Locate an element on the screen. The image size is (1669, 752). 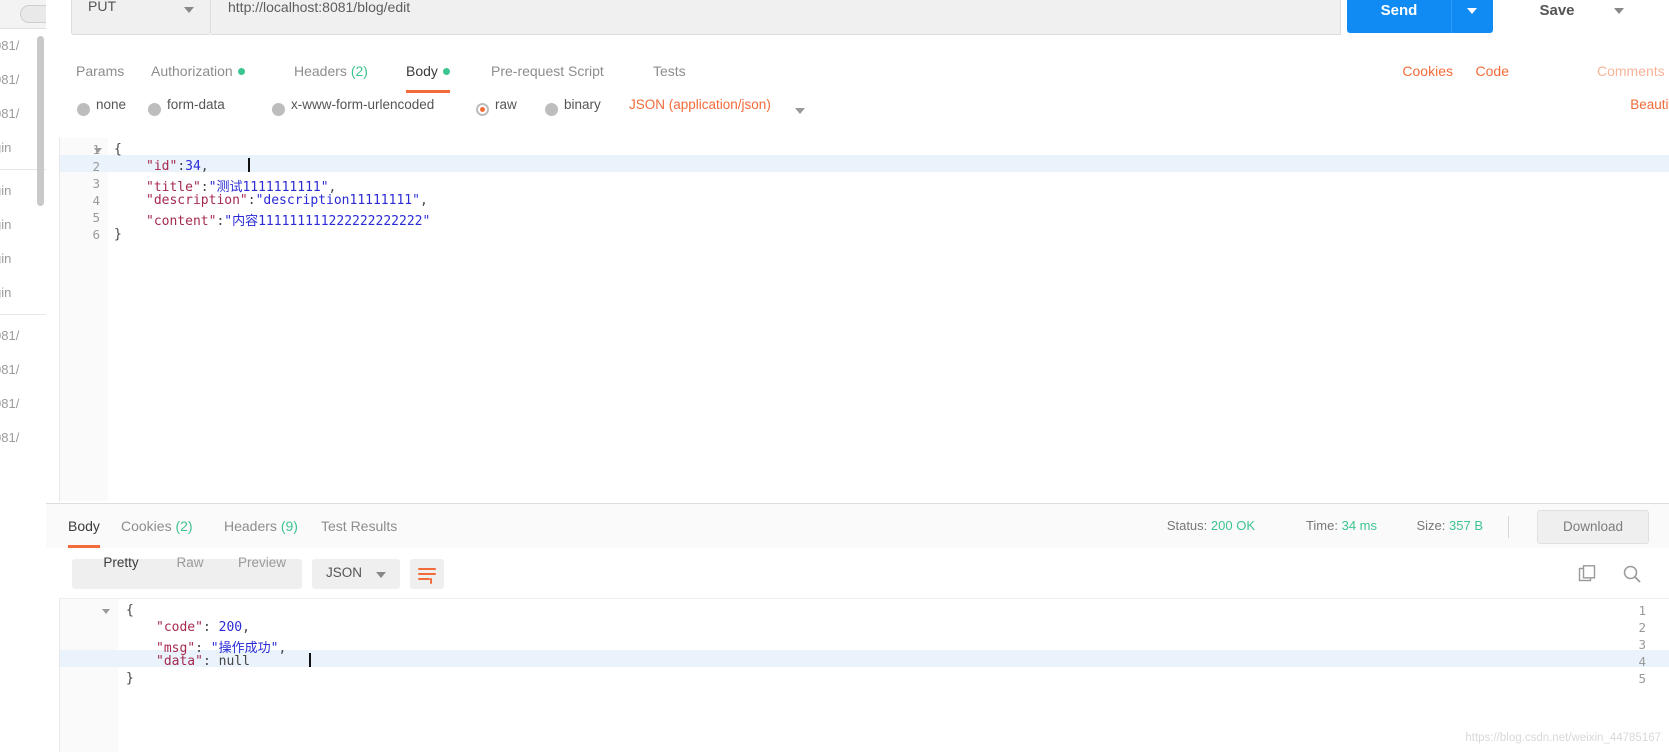
view-mode-pretty: Pretty is located at coordinates (121, 563).